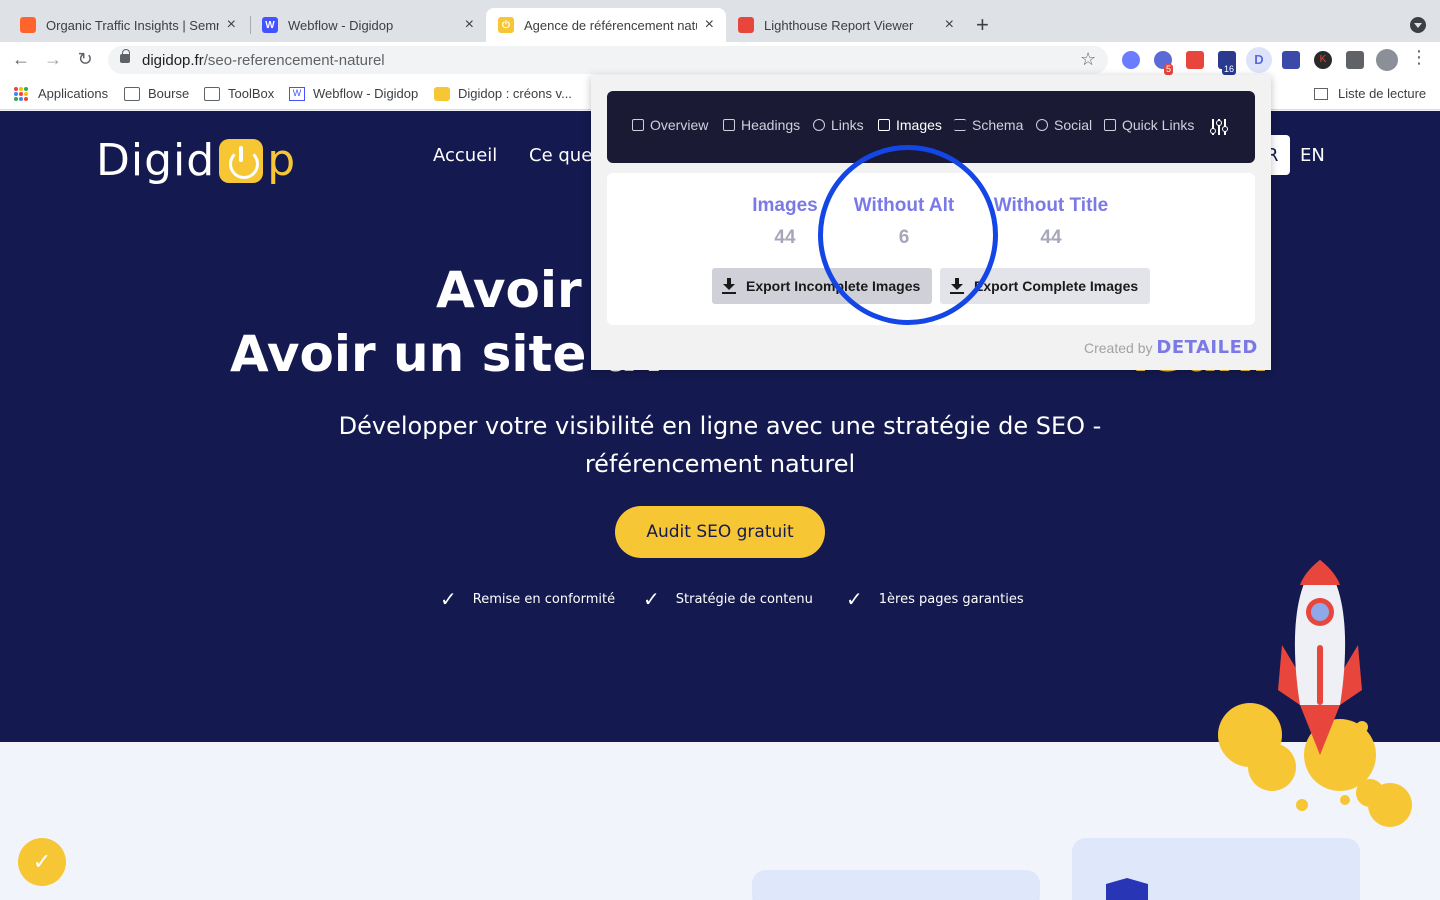 Image resolution: width=1440 pixels, height=900 pixels. I want to click on popup-tab-label: Links, so click(847, 125).